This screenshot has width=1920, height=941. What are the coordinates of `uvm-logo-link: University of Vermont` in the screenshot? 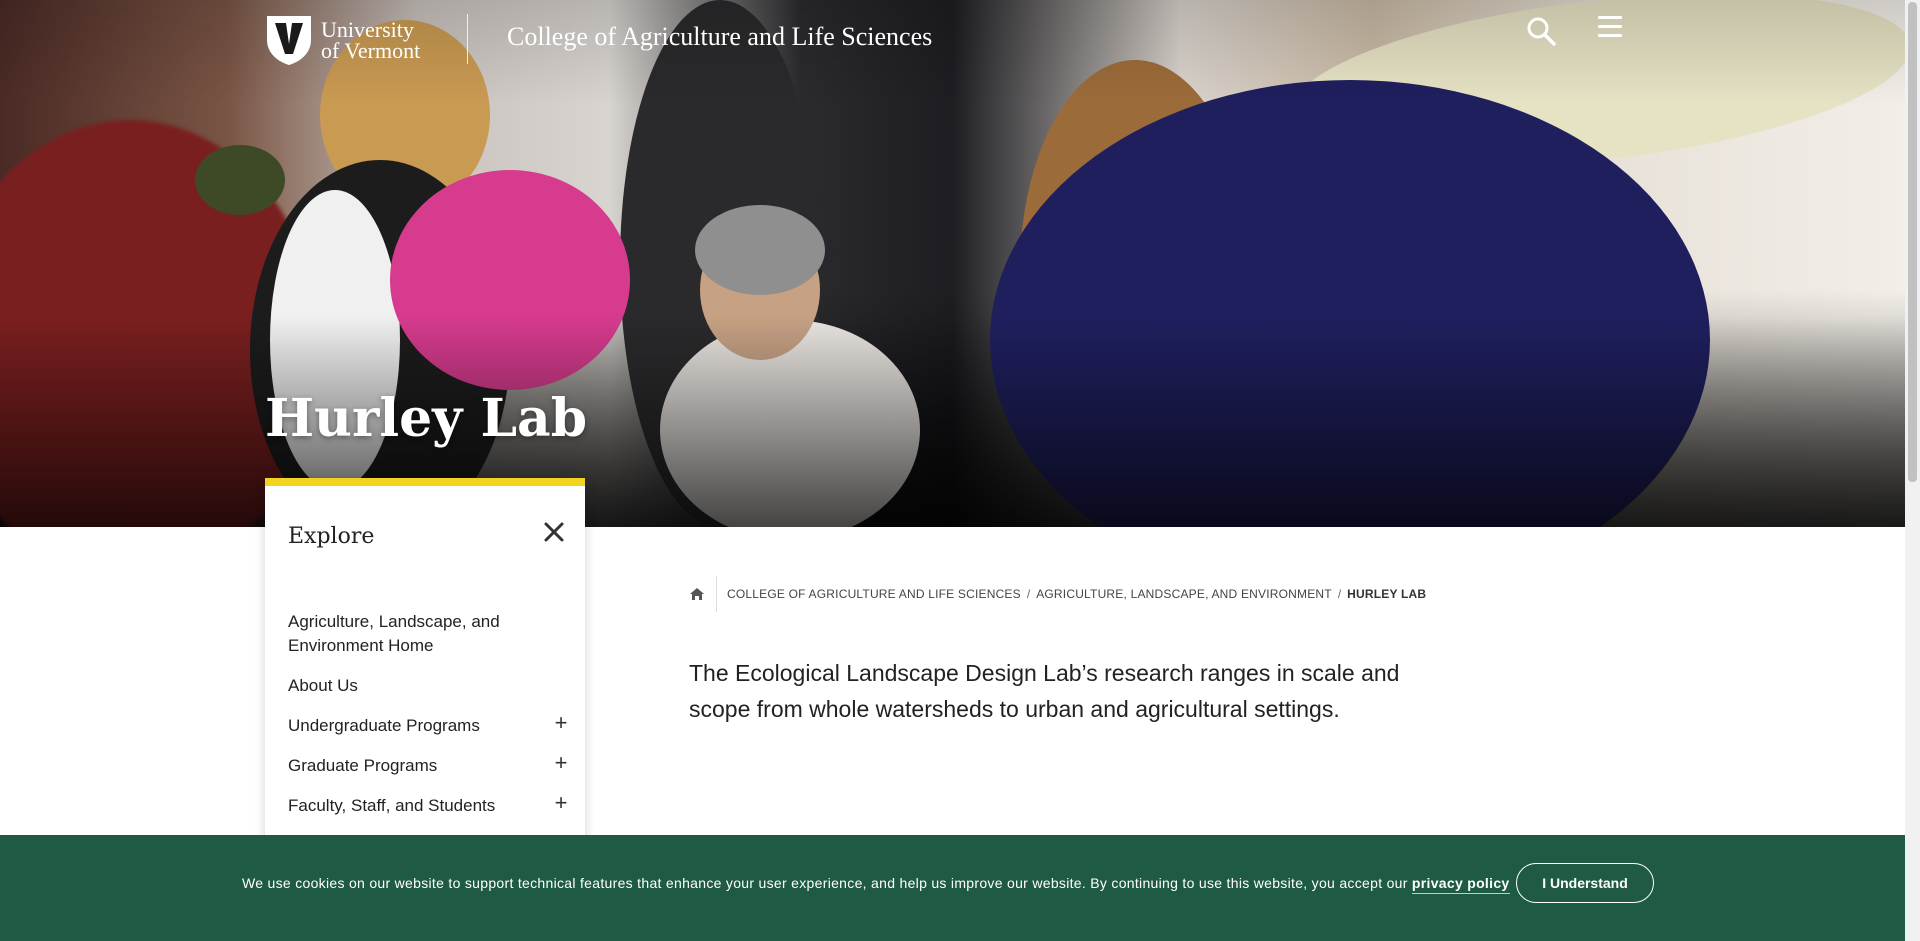 It's located at (342, 40).